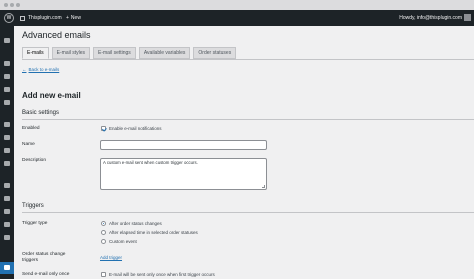  What do you see at coordinates (7, 224) in the screenshot?
I see `tools-icon` at bounding box center [7, 224].